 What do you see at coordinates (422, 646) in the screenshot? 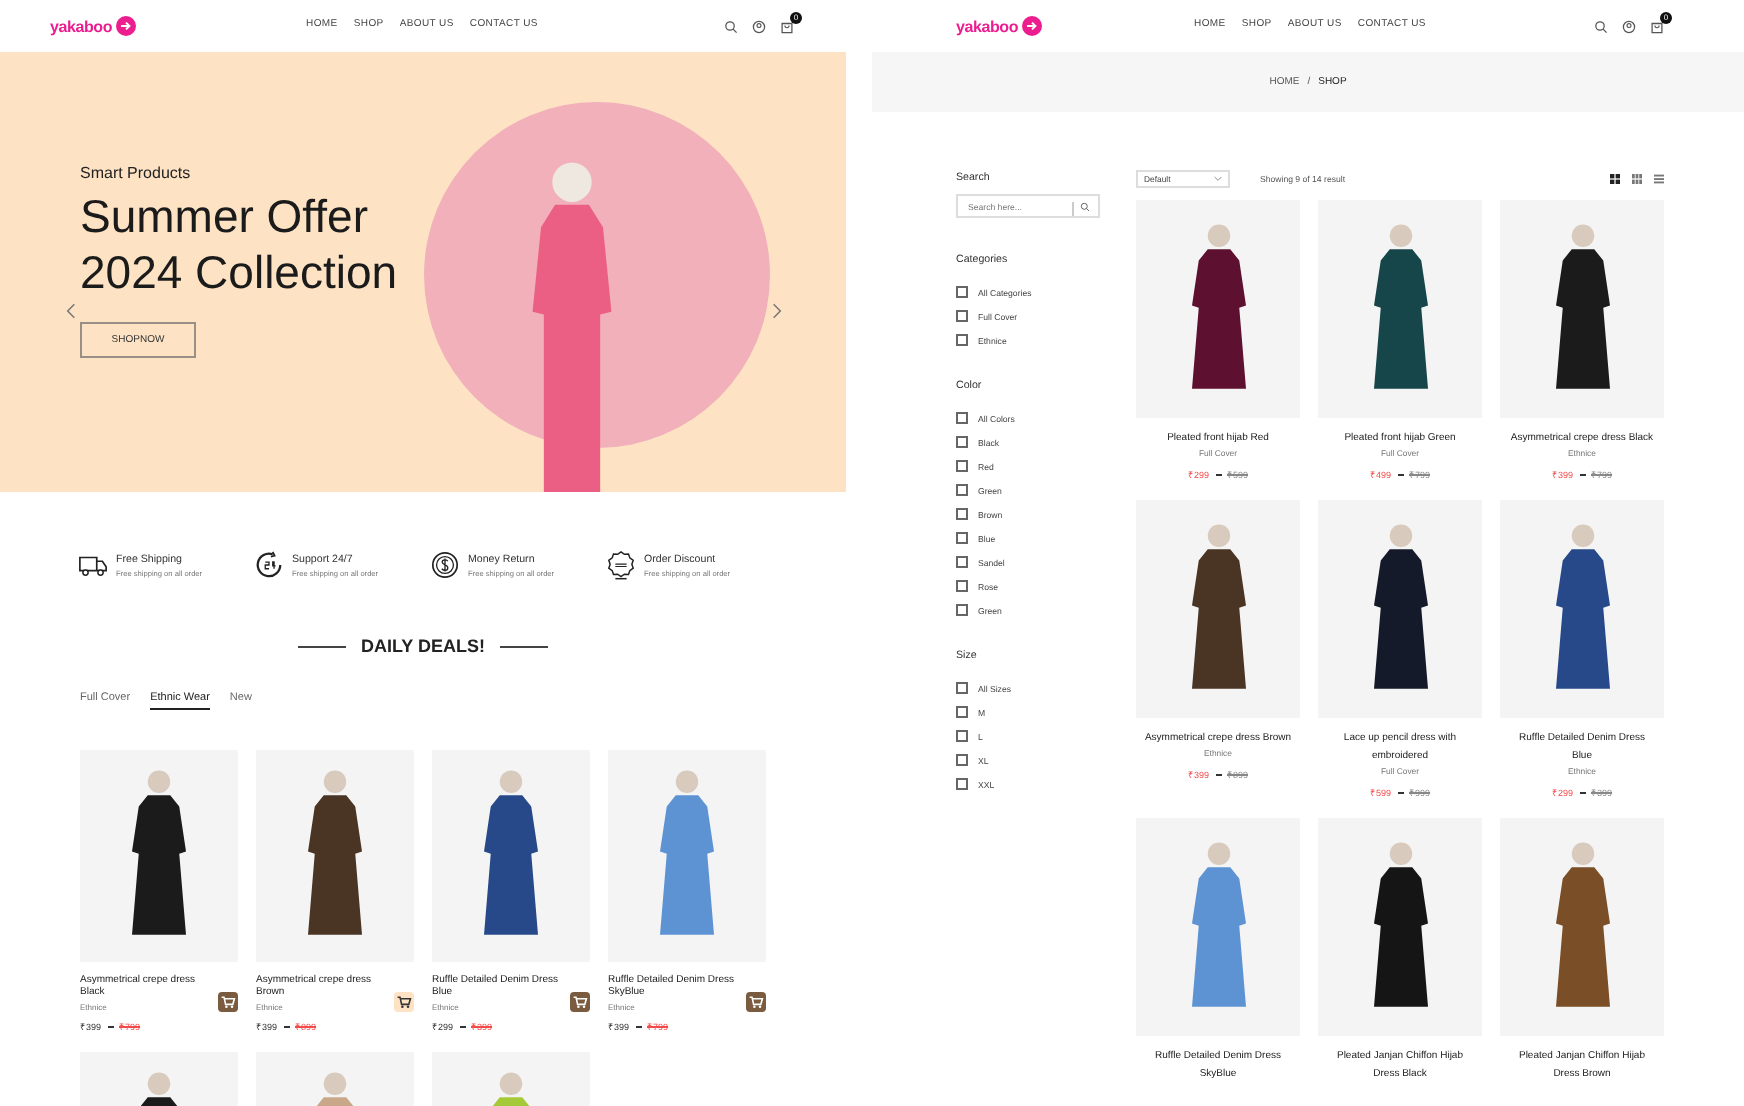
I see `section-title: DAILY DEALS!` at bounding box center [422, 646].